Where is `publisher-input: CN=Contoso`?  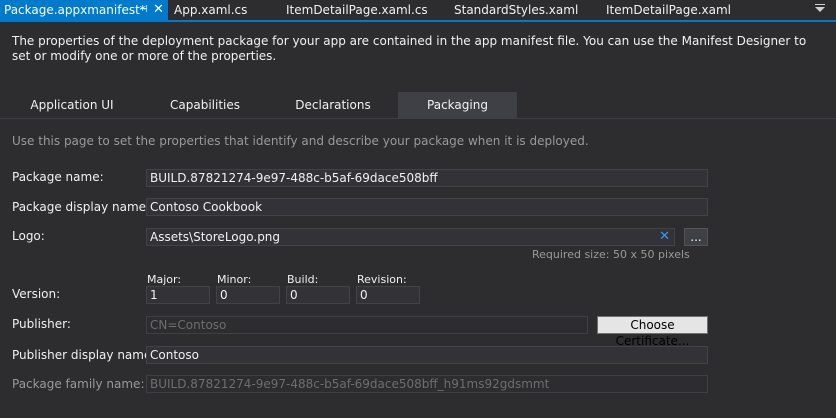
publisher-input: CN=Contoso is located at coordinates (367, 325).